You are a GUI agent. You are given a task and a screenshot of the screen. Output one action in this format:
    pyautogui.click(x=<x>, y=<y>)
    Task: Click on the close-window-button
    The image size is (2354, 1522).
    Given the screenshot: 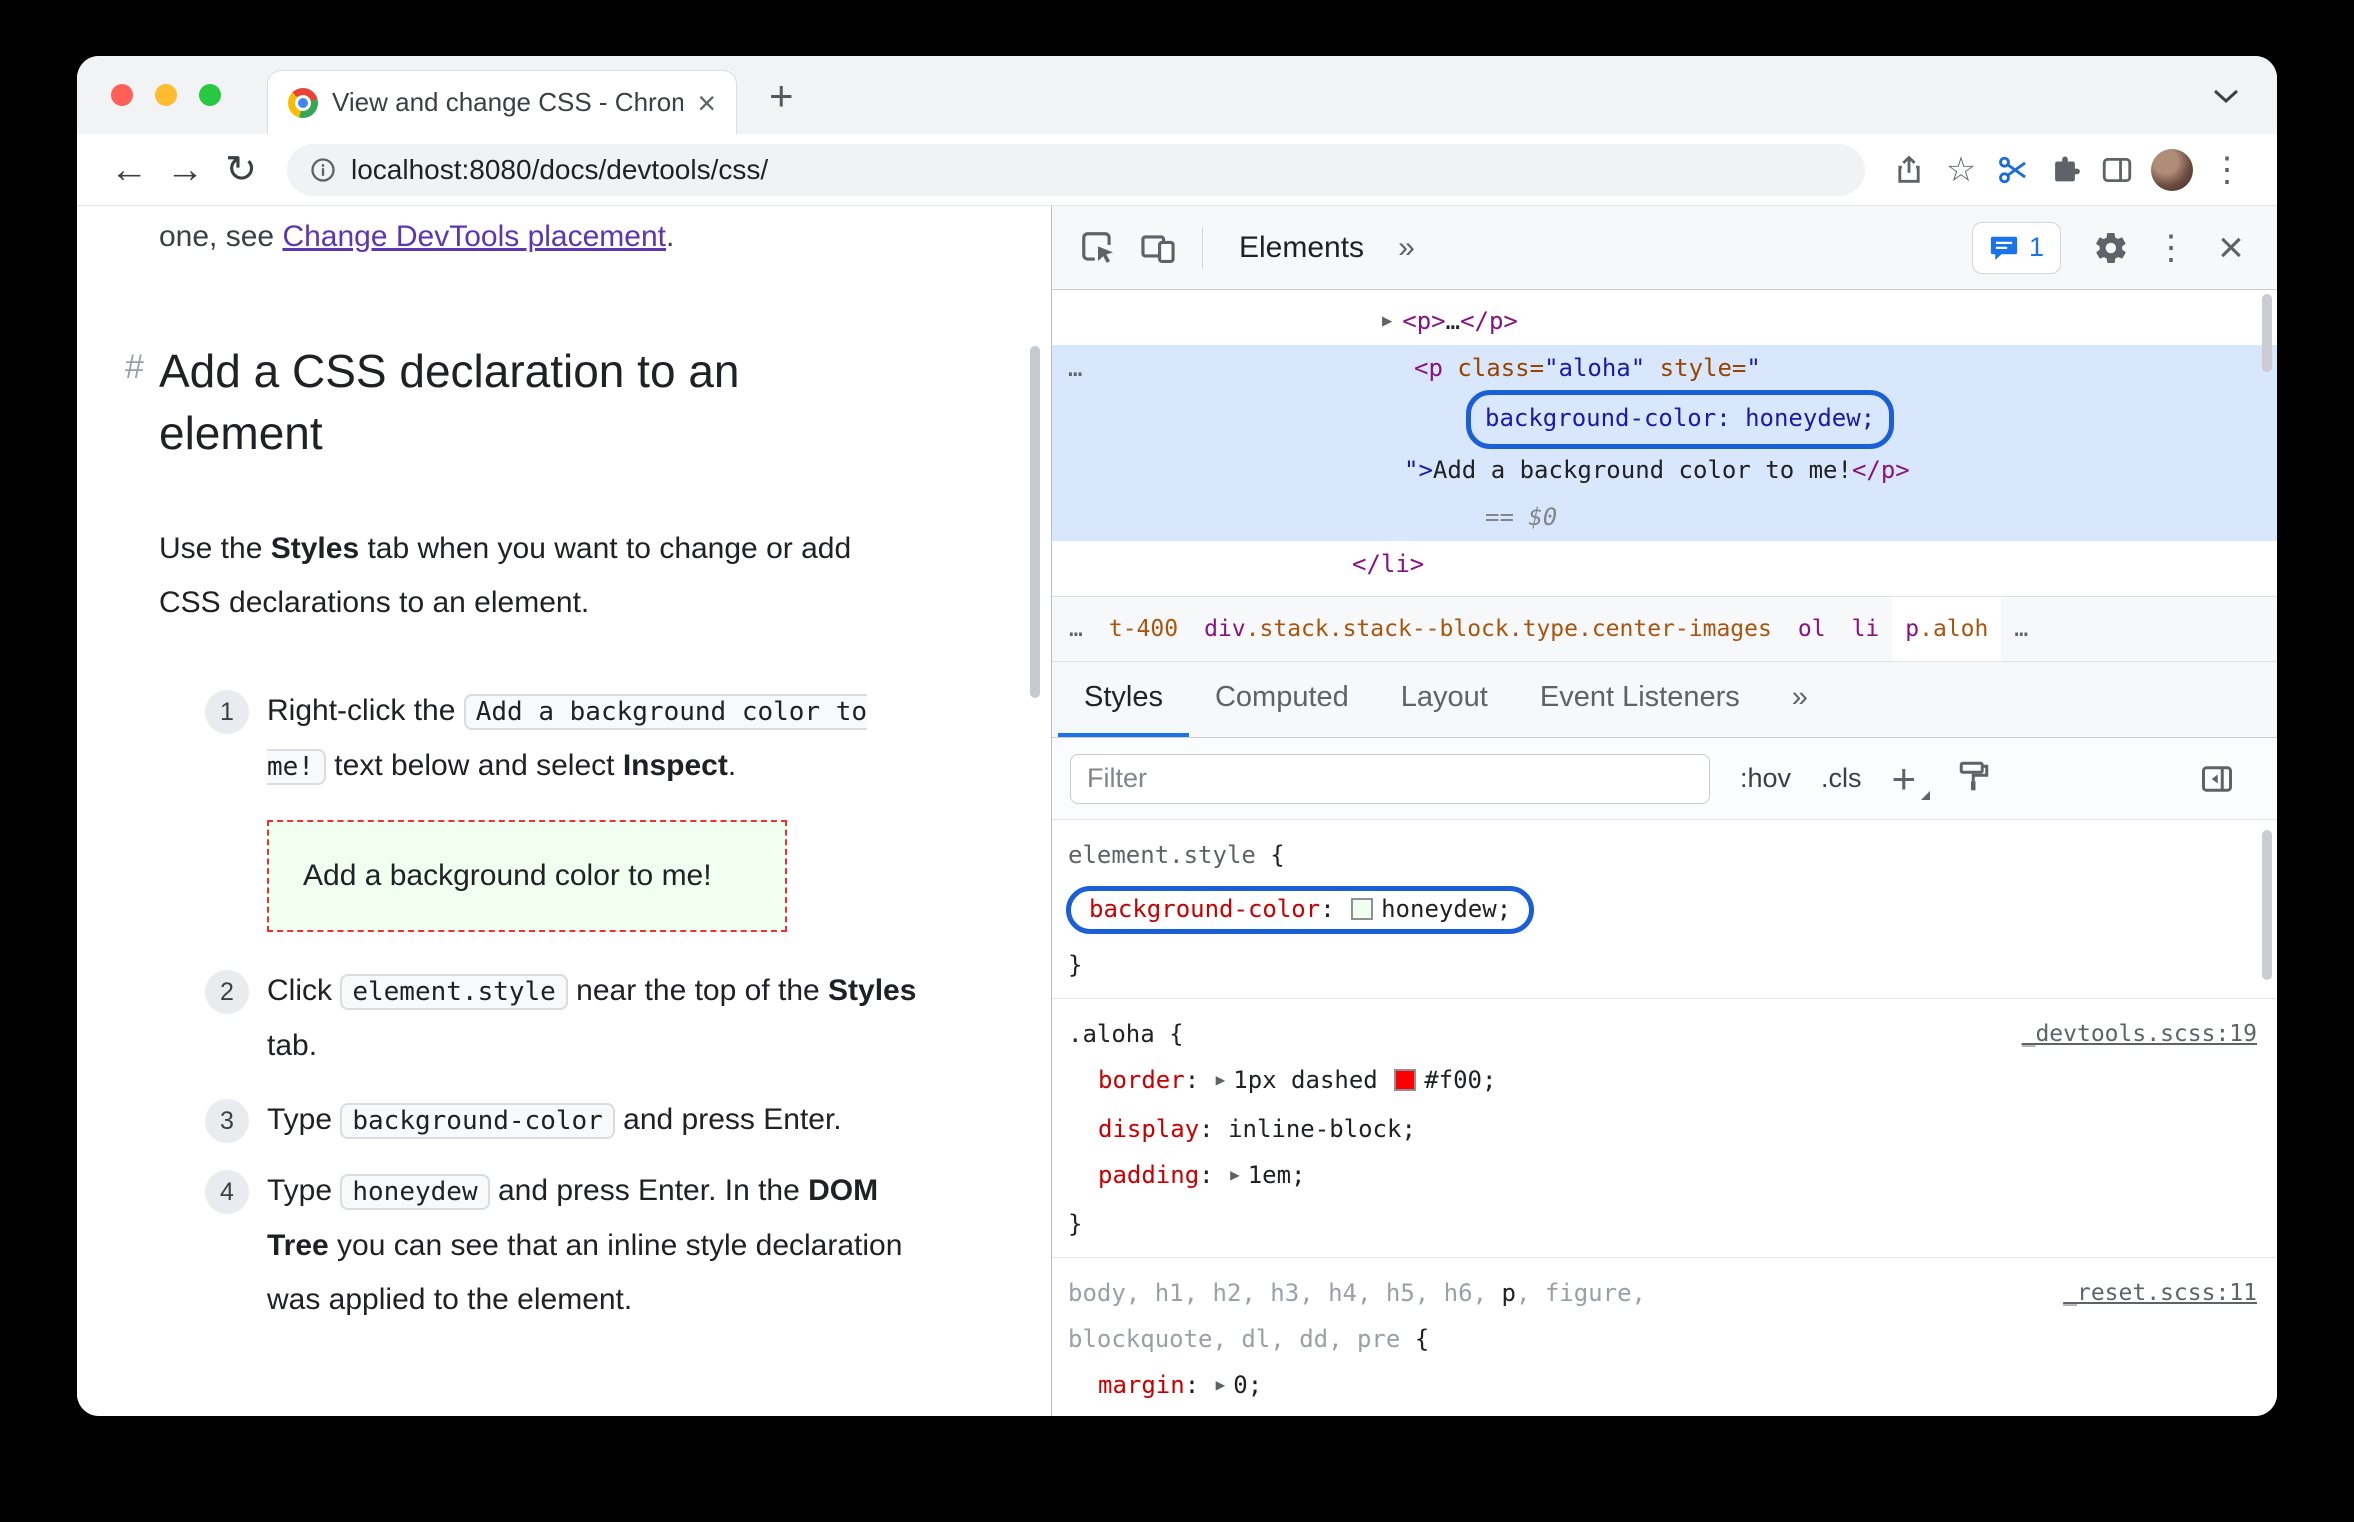 What is the action you would take?
    pyautogui.click(x=122, y=95)
    